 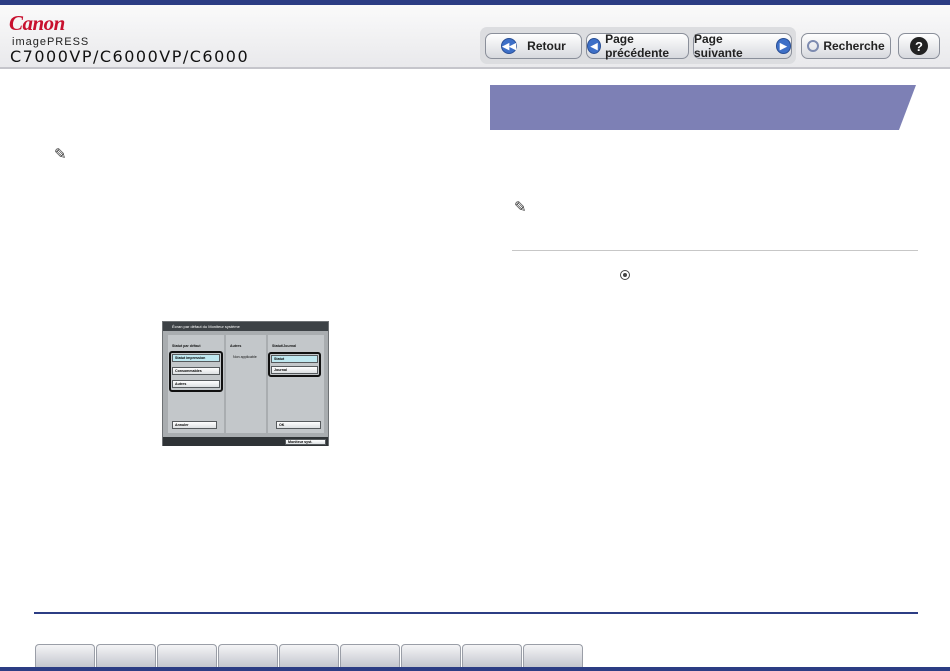 What do you see at coordinates (594, 46) in the screenshot?
I see `arrow-left-icon: ◀` at bounding box center [594, 46].